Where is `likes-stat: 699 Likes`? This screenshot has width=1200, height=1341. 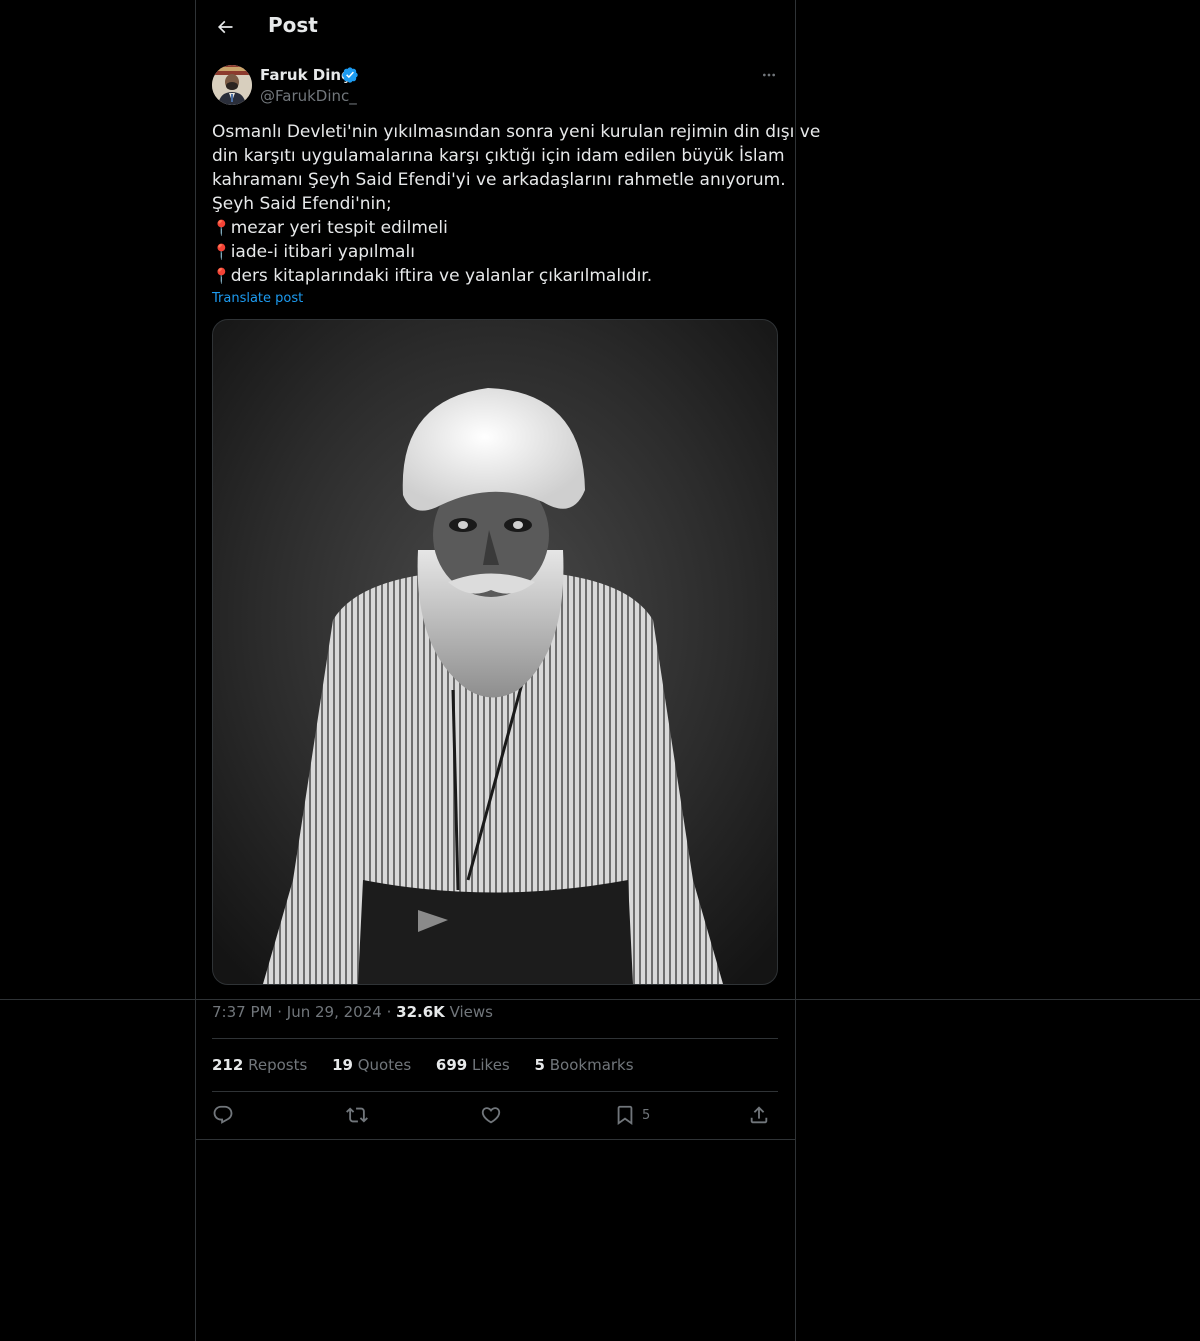
likes-stat: 699 Likes is located at coordinates (473, 1065).